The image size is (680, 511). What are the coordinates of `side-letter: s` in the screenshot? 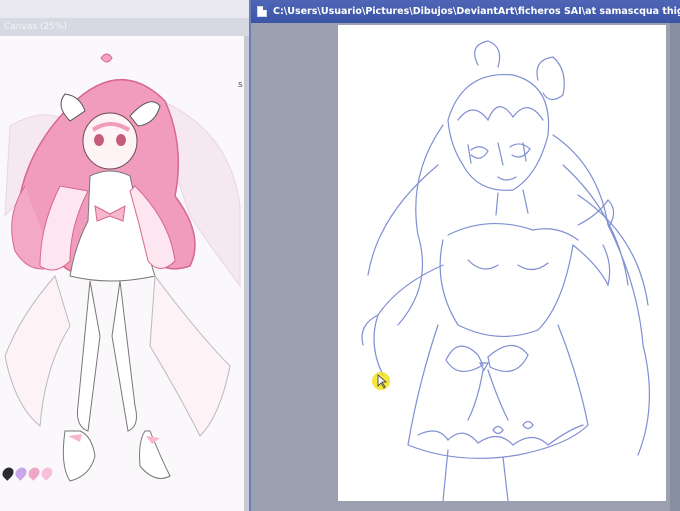 It's located at (240, 85).